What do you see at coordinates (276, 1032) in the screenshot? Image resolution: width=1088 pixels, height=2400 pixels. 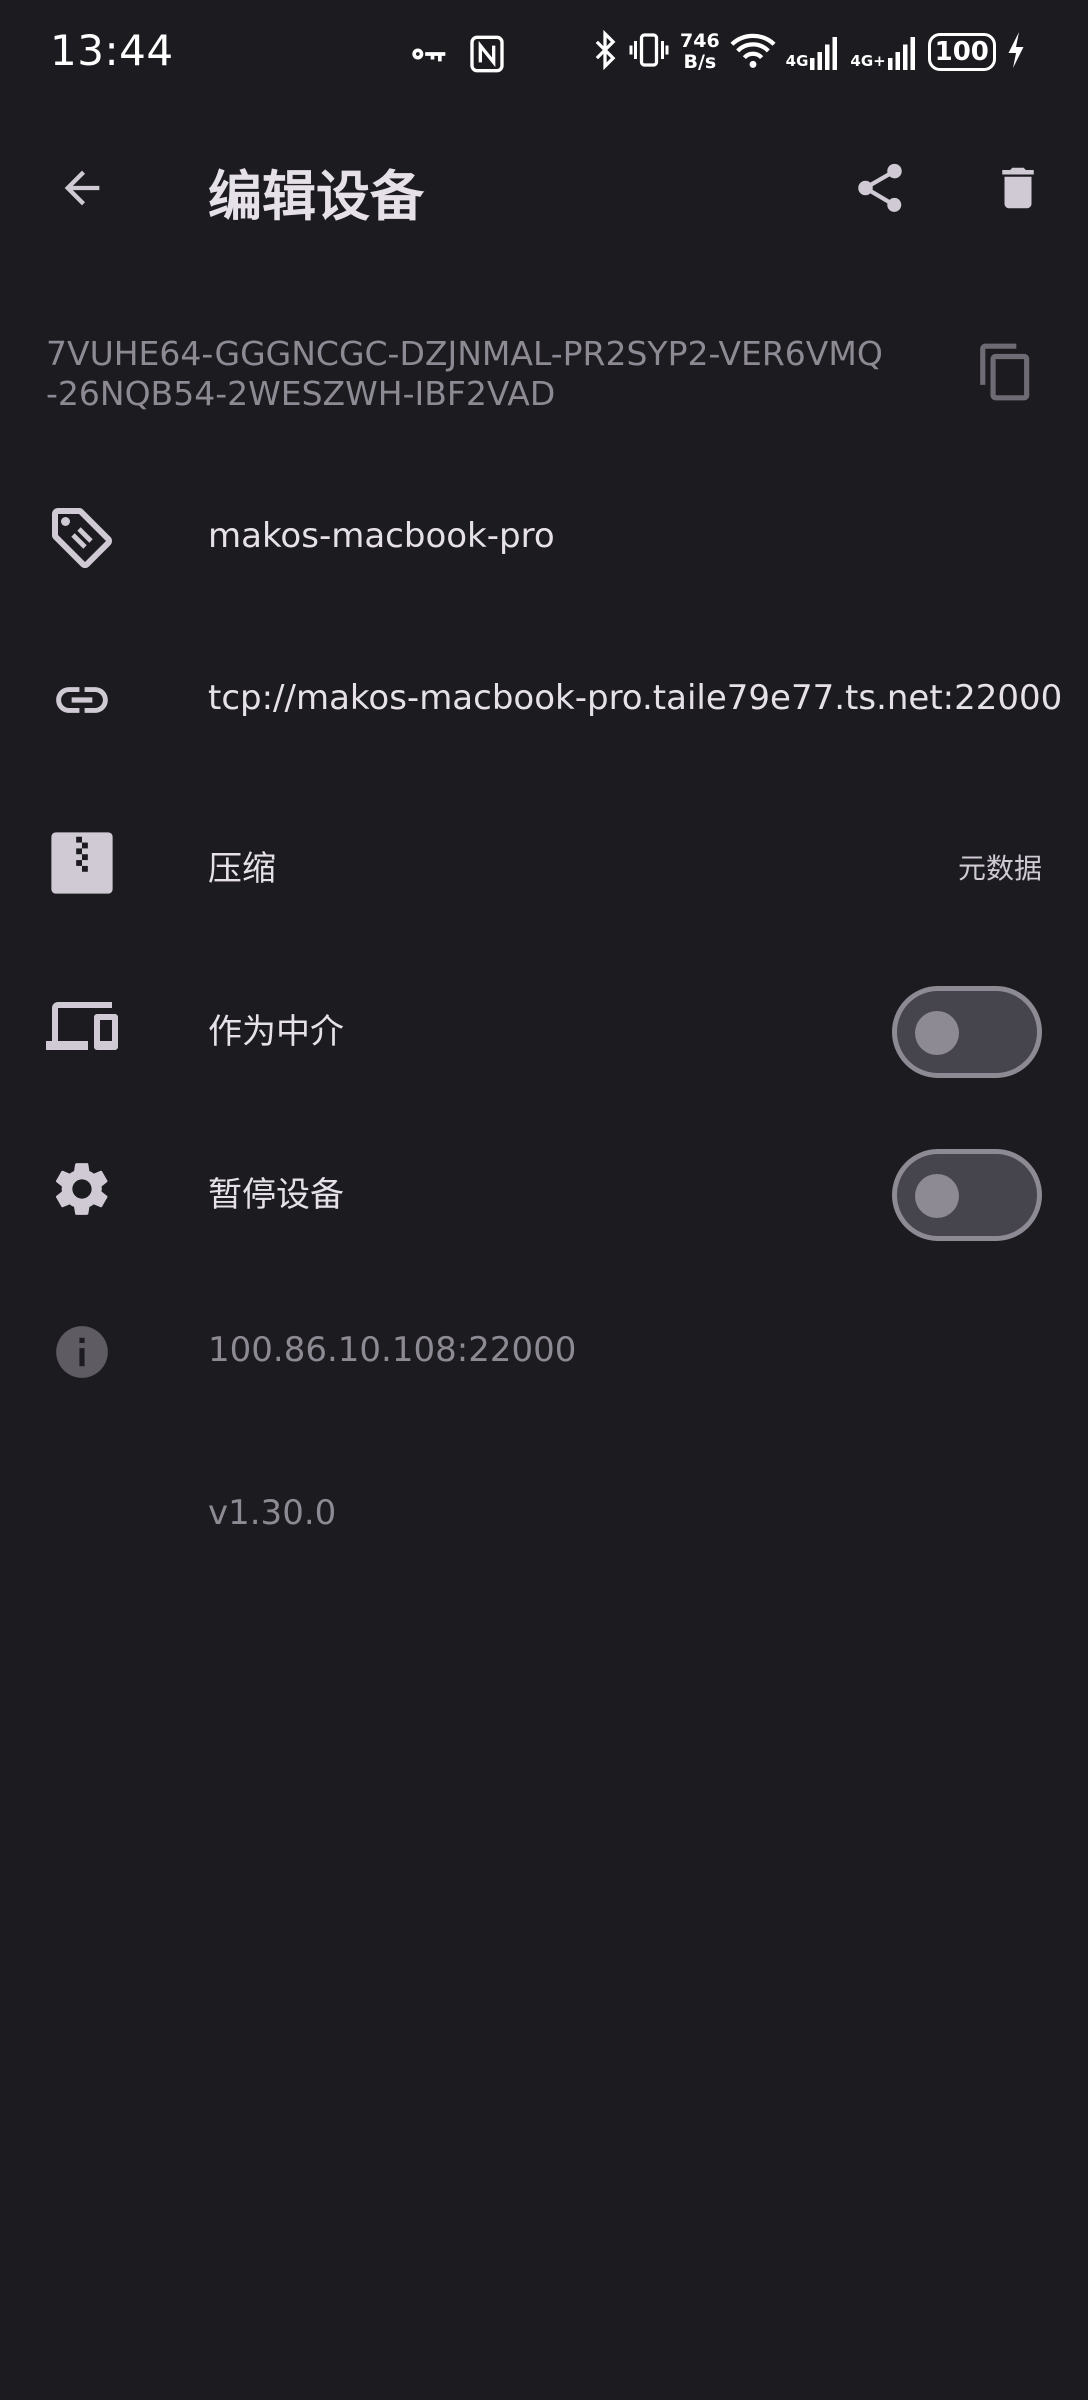 I see `introducer-label: 作为中介` at bounding box center [276, 1032].